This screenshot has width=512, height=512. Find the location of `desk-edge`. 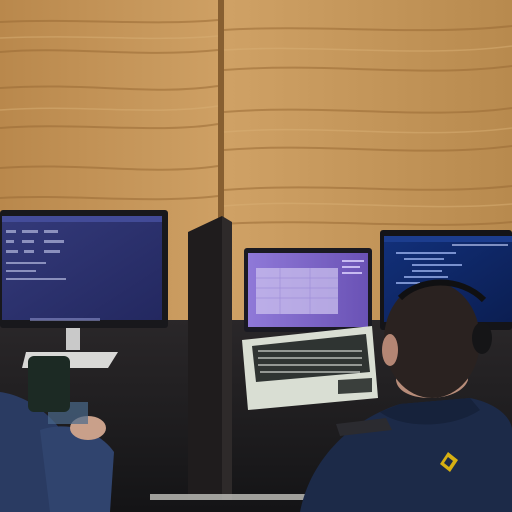

desk-edge is located at coordinates (230, 497).